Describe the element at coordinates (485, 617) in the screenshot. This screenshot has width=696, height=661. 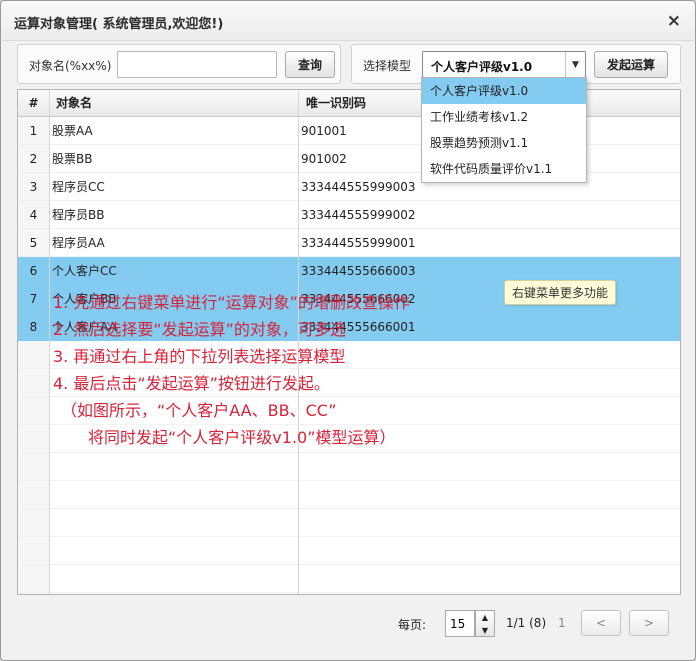
I see `spin-up-icon: ▲` at that location.